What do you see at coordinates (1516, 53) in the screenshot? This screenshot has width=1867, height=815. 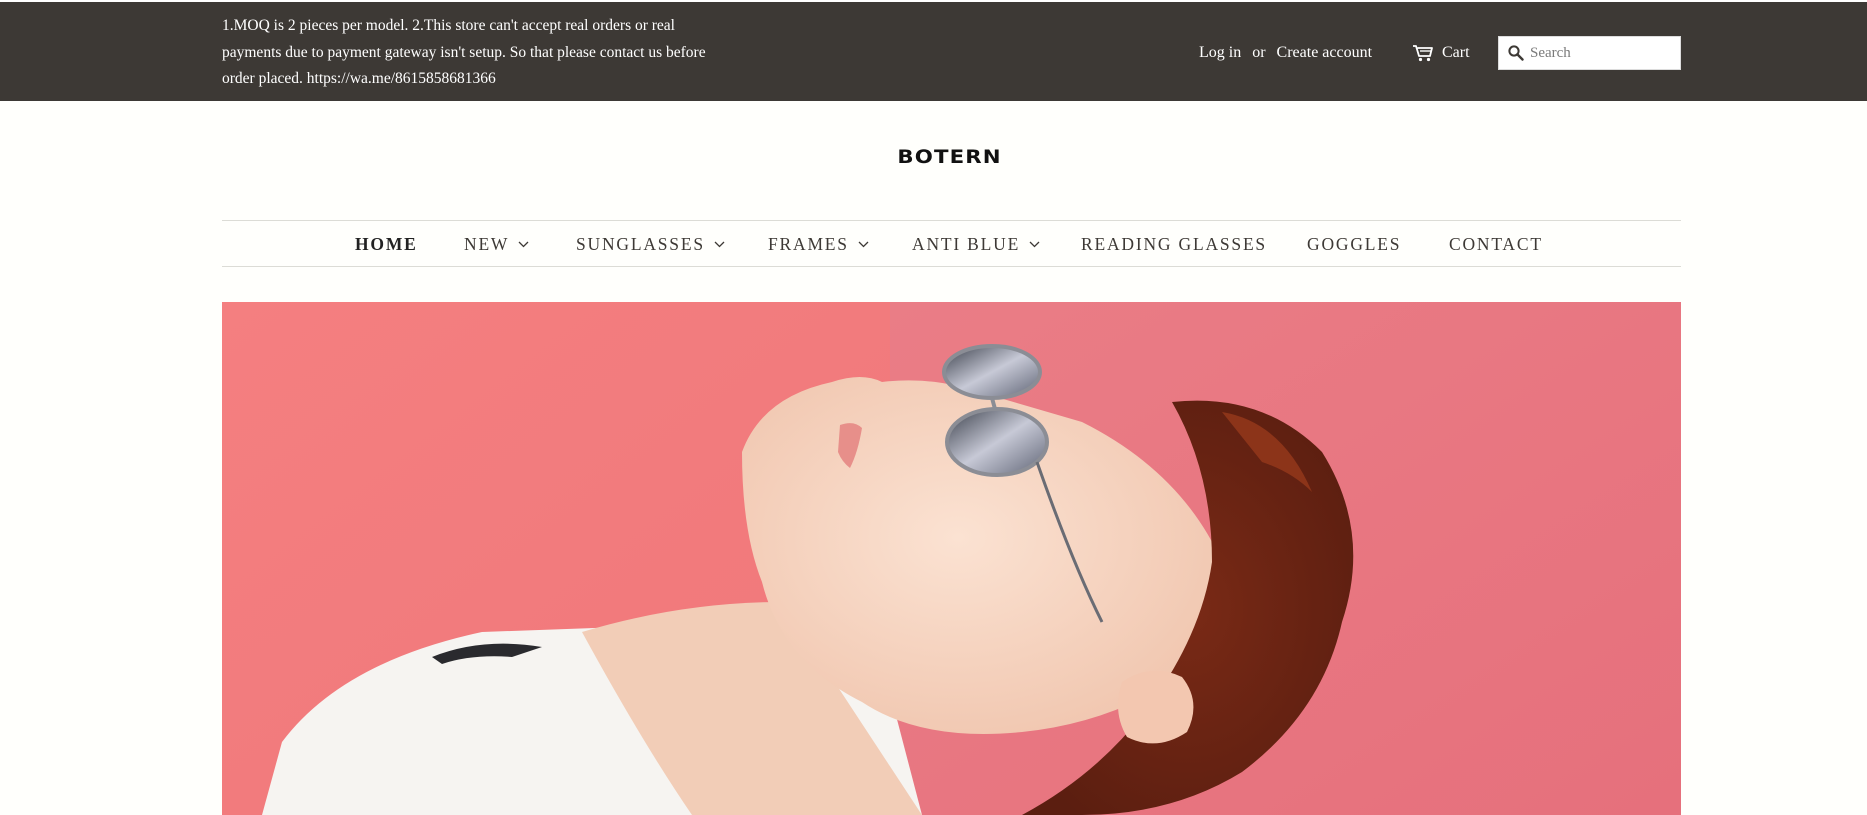 I see `search-icon` at bounding box center [1516, 53].